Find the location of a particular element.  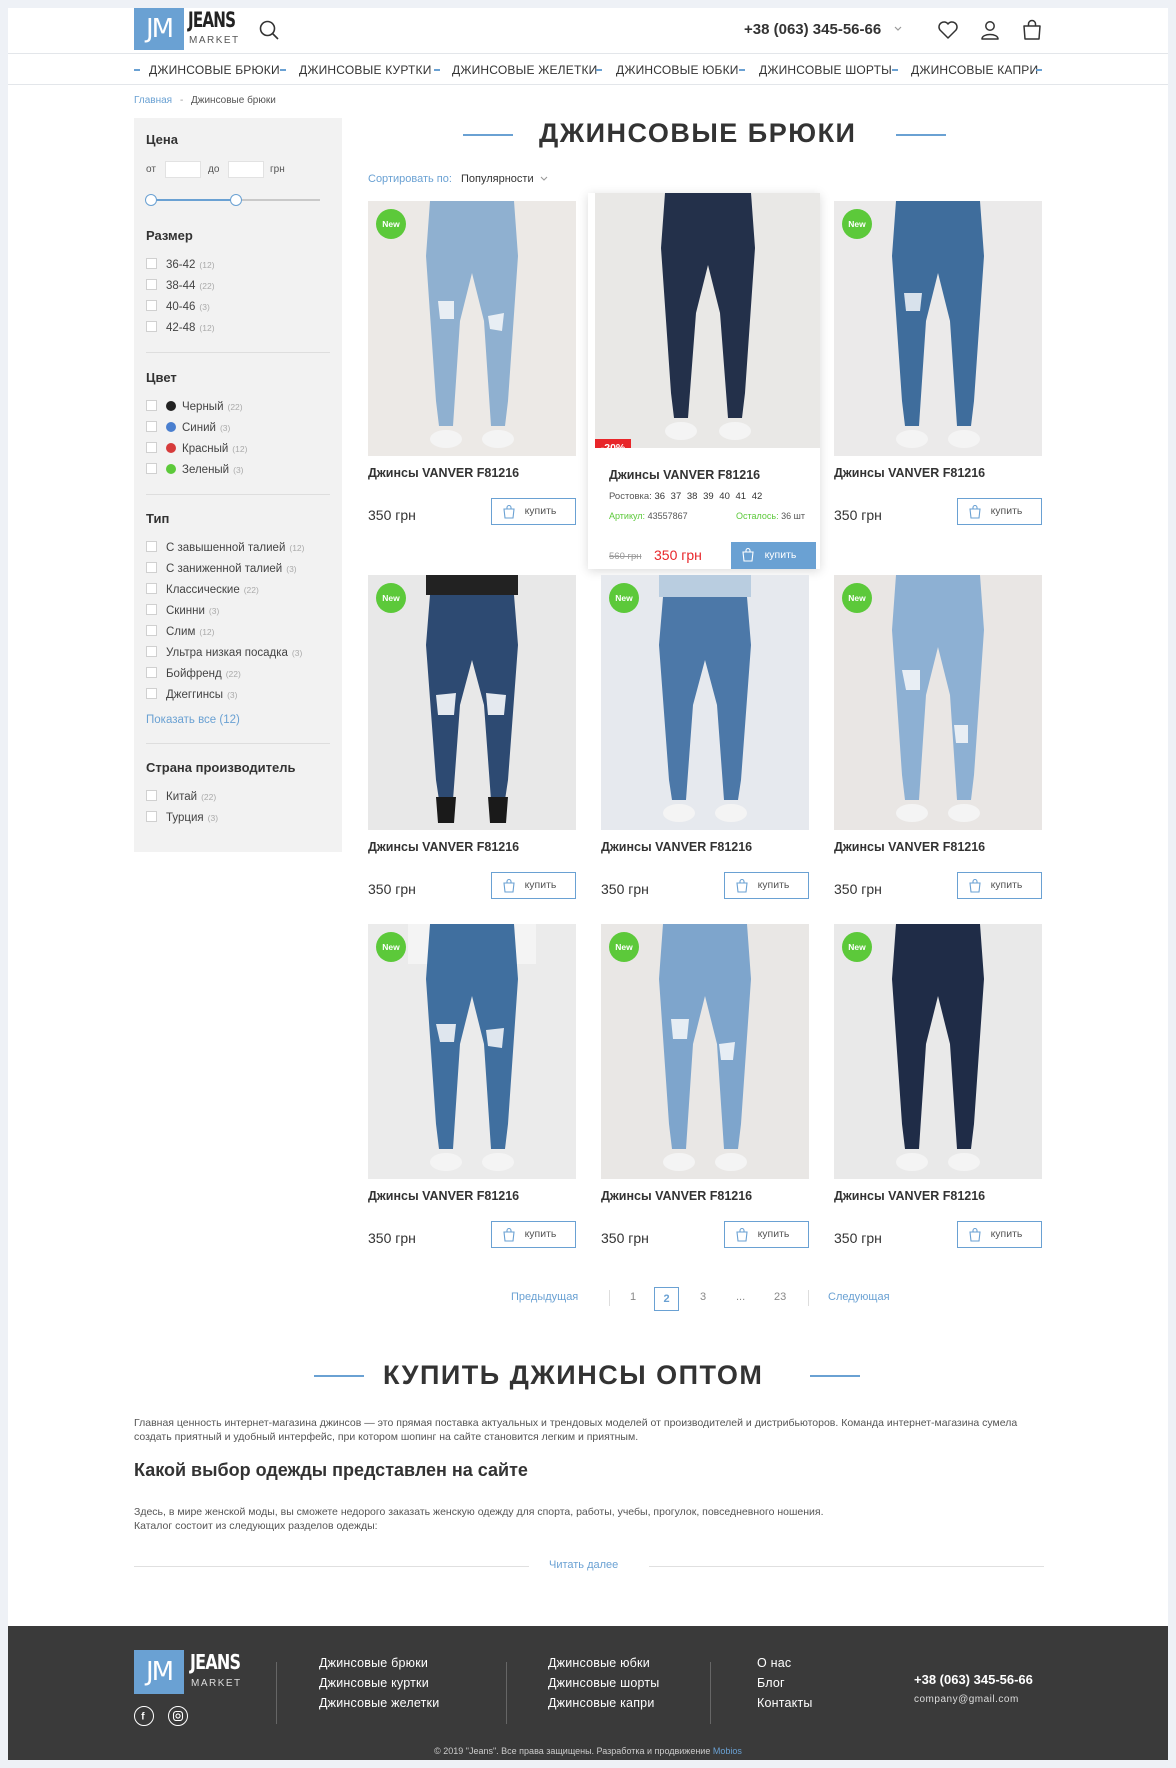

filter-country-option: Китай (22) is located at coordinates (181, 798).